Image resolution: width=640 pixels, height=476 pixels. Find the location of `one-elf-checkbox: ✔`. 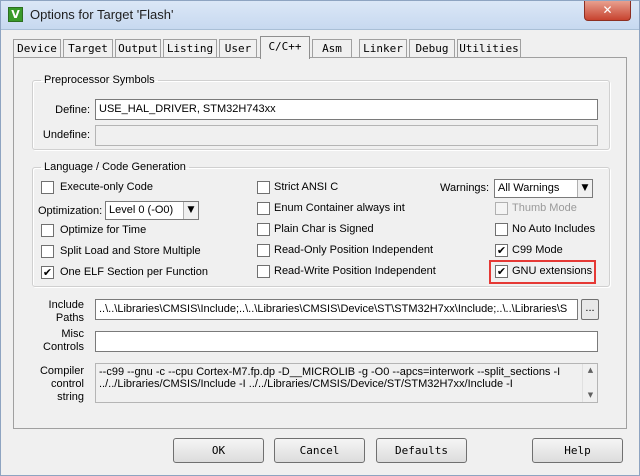

one-elf-checkbox: ✔ is located at coordinates (47, 272).